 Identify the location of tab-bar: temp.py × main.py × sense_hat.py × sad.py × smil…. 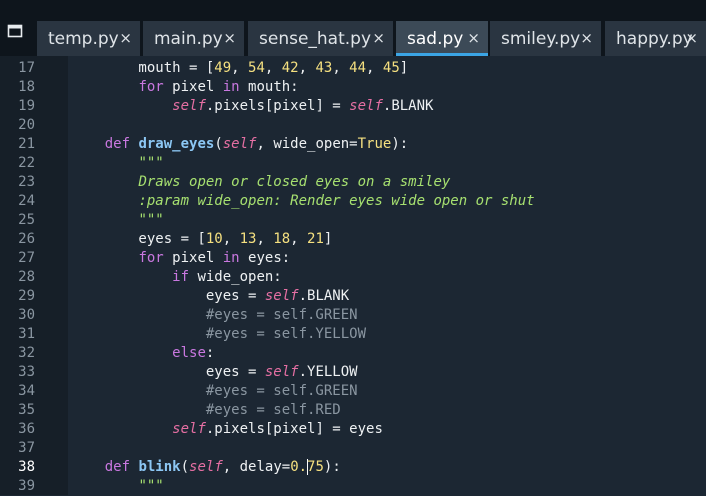
(353, 32).